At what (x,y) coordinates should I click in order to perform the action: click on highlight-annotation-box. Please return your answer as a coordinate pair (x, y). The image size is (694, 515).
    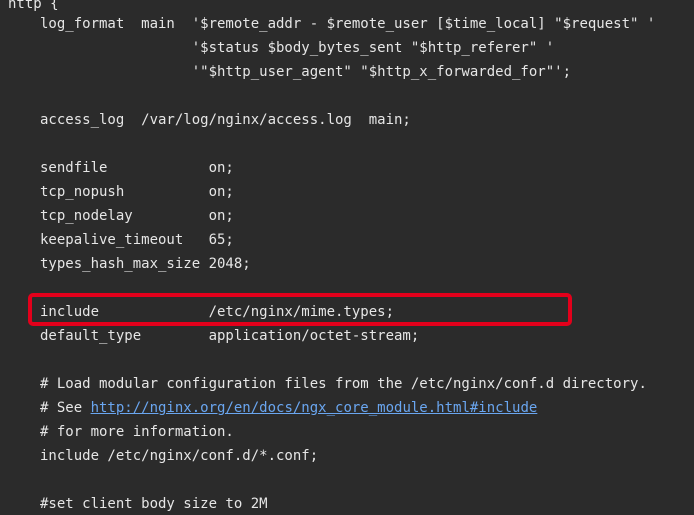
    Looking at the image, I should click on (300, 309).